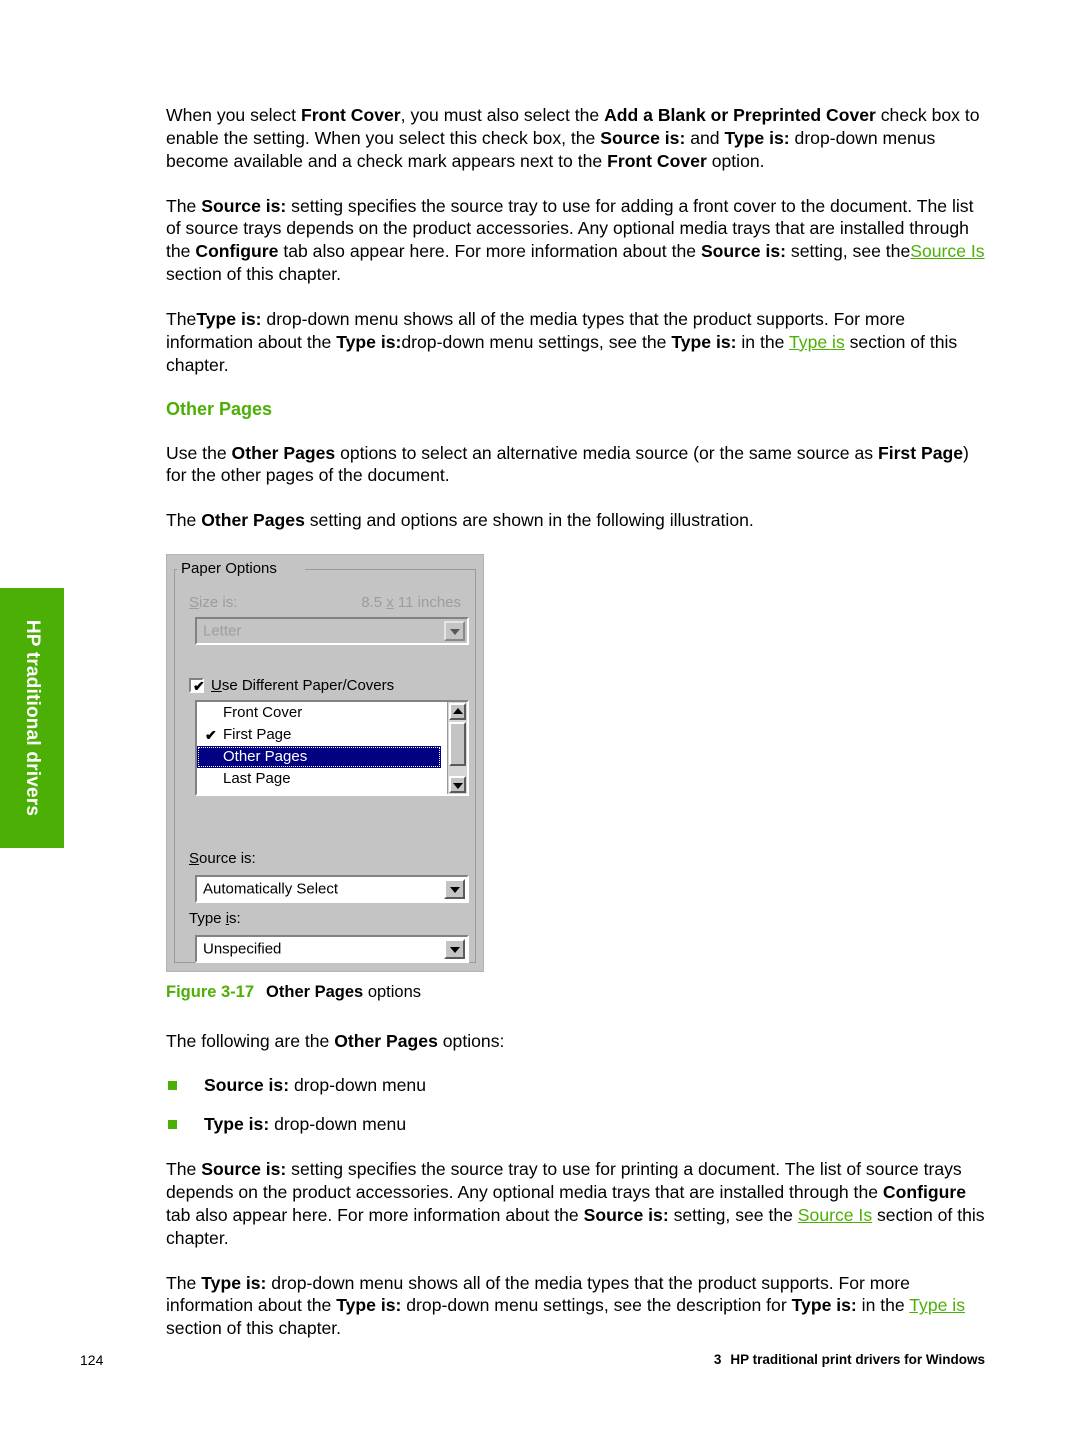 Image resolution: width=1080 pixels, height=1437 pixels. What do you see at coordinates (457, 744) in the screenshot?
I see `scrollbar-thumb` at bounding box center [457, 744].